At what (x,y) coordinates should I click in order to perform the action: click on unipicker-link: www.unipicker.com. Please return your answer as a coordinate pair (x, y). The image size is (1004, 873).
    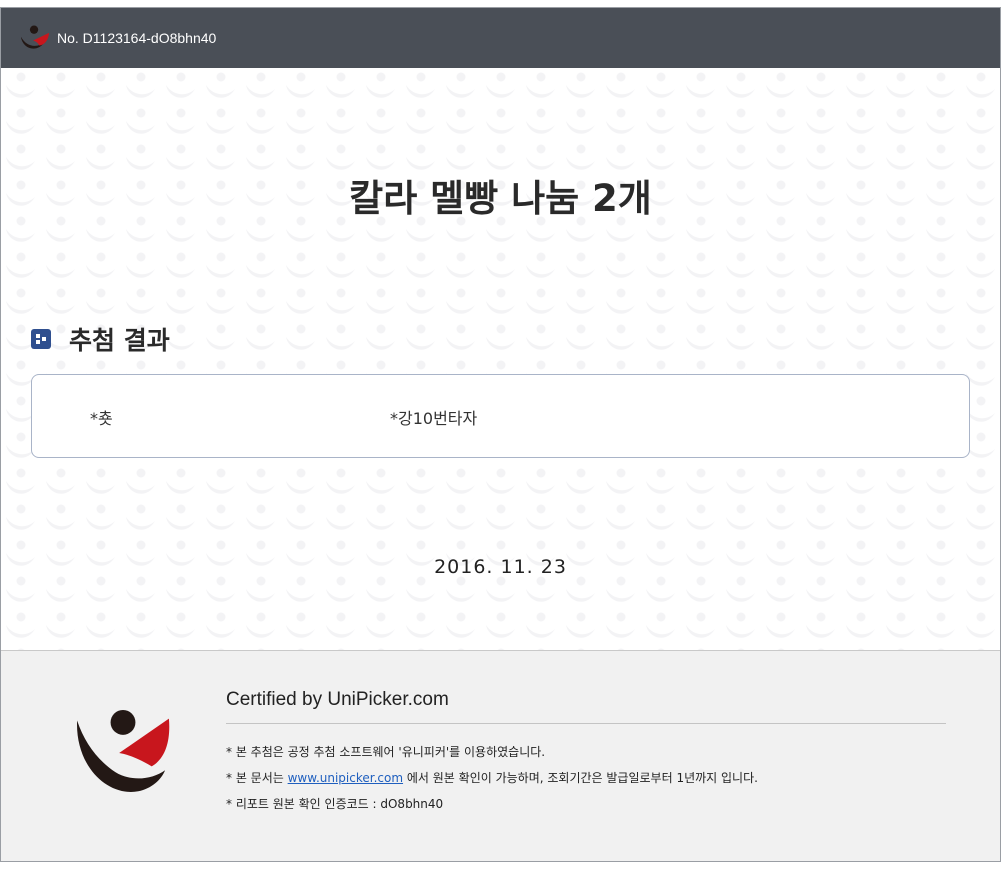
    Looking at the image, I should click on (345, 778).